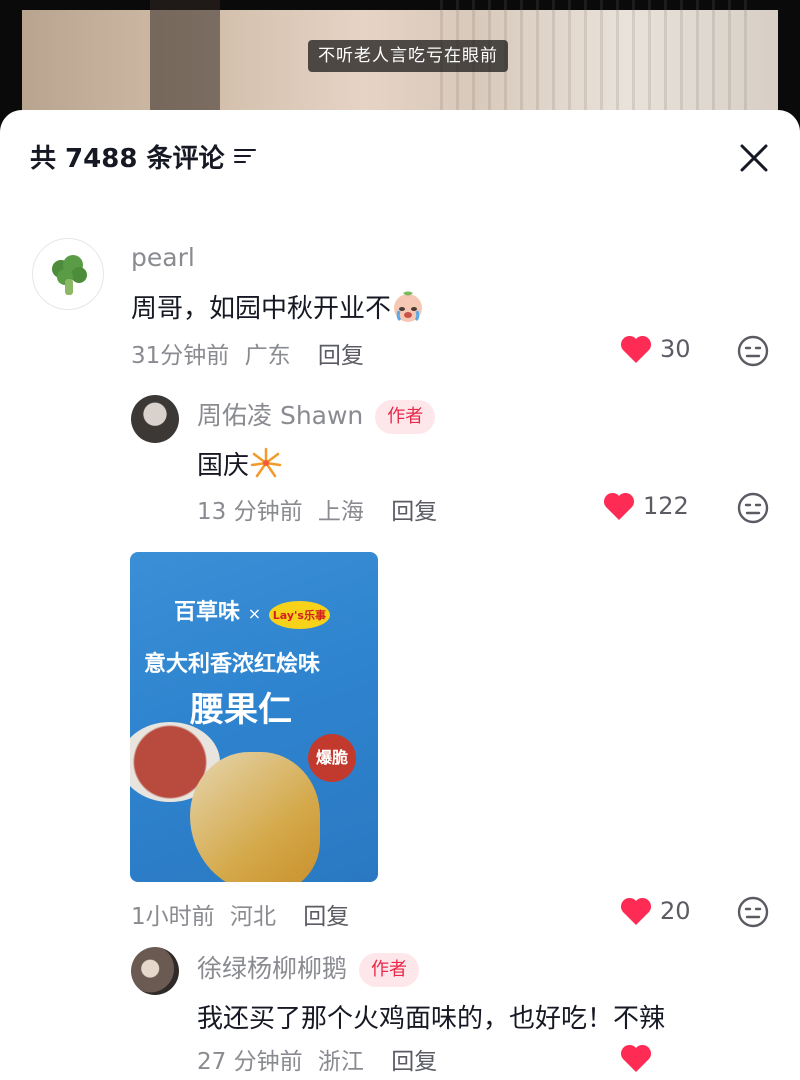 This screenshot has height=1080, width=800. I want to click on comment-location: 浙江, so click(340, 1062).